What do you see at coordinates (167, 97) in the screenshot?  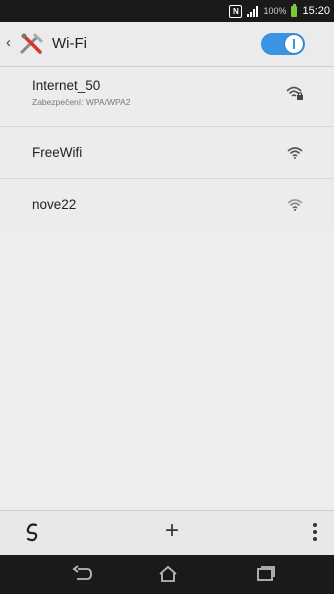 I see `network-item: Internet_50 Zabezpečení: WPA/WPA2` at bounding box center [167, 97].